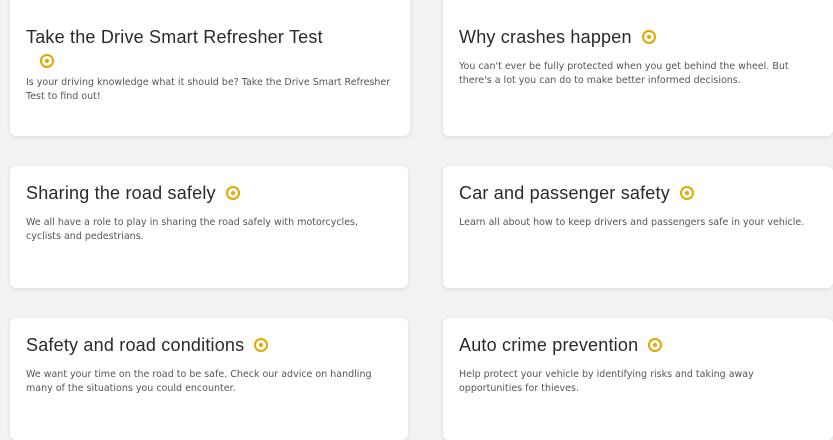 This screenshot has width=833, height=440. I want to click on card-title-auto-crime-prevention: Auto crime prevention, so click(638, 345).